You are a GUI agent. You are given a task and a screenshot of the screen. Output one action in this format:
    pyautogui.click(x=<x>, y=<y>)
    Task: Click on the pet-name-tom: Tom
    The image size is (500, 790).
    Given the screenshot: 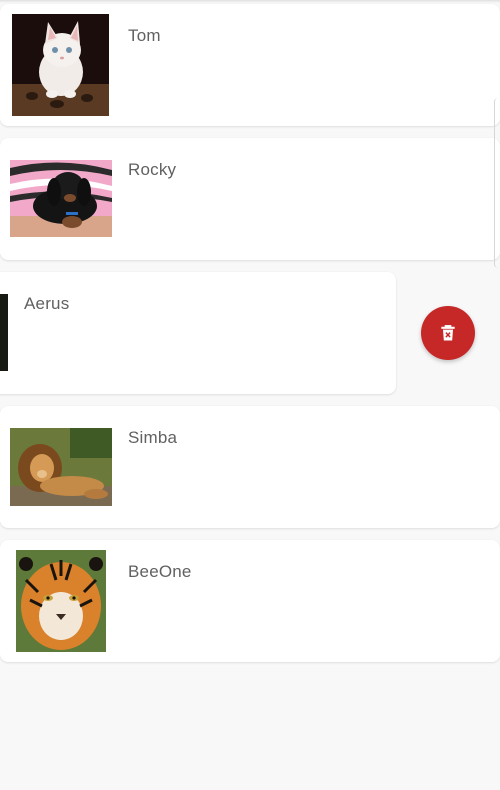 What is the action you would take?
    pyautogui.click(x=144, y=35)
    